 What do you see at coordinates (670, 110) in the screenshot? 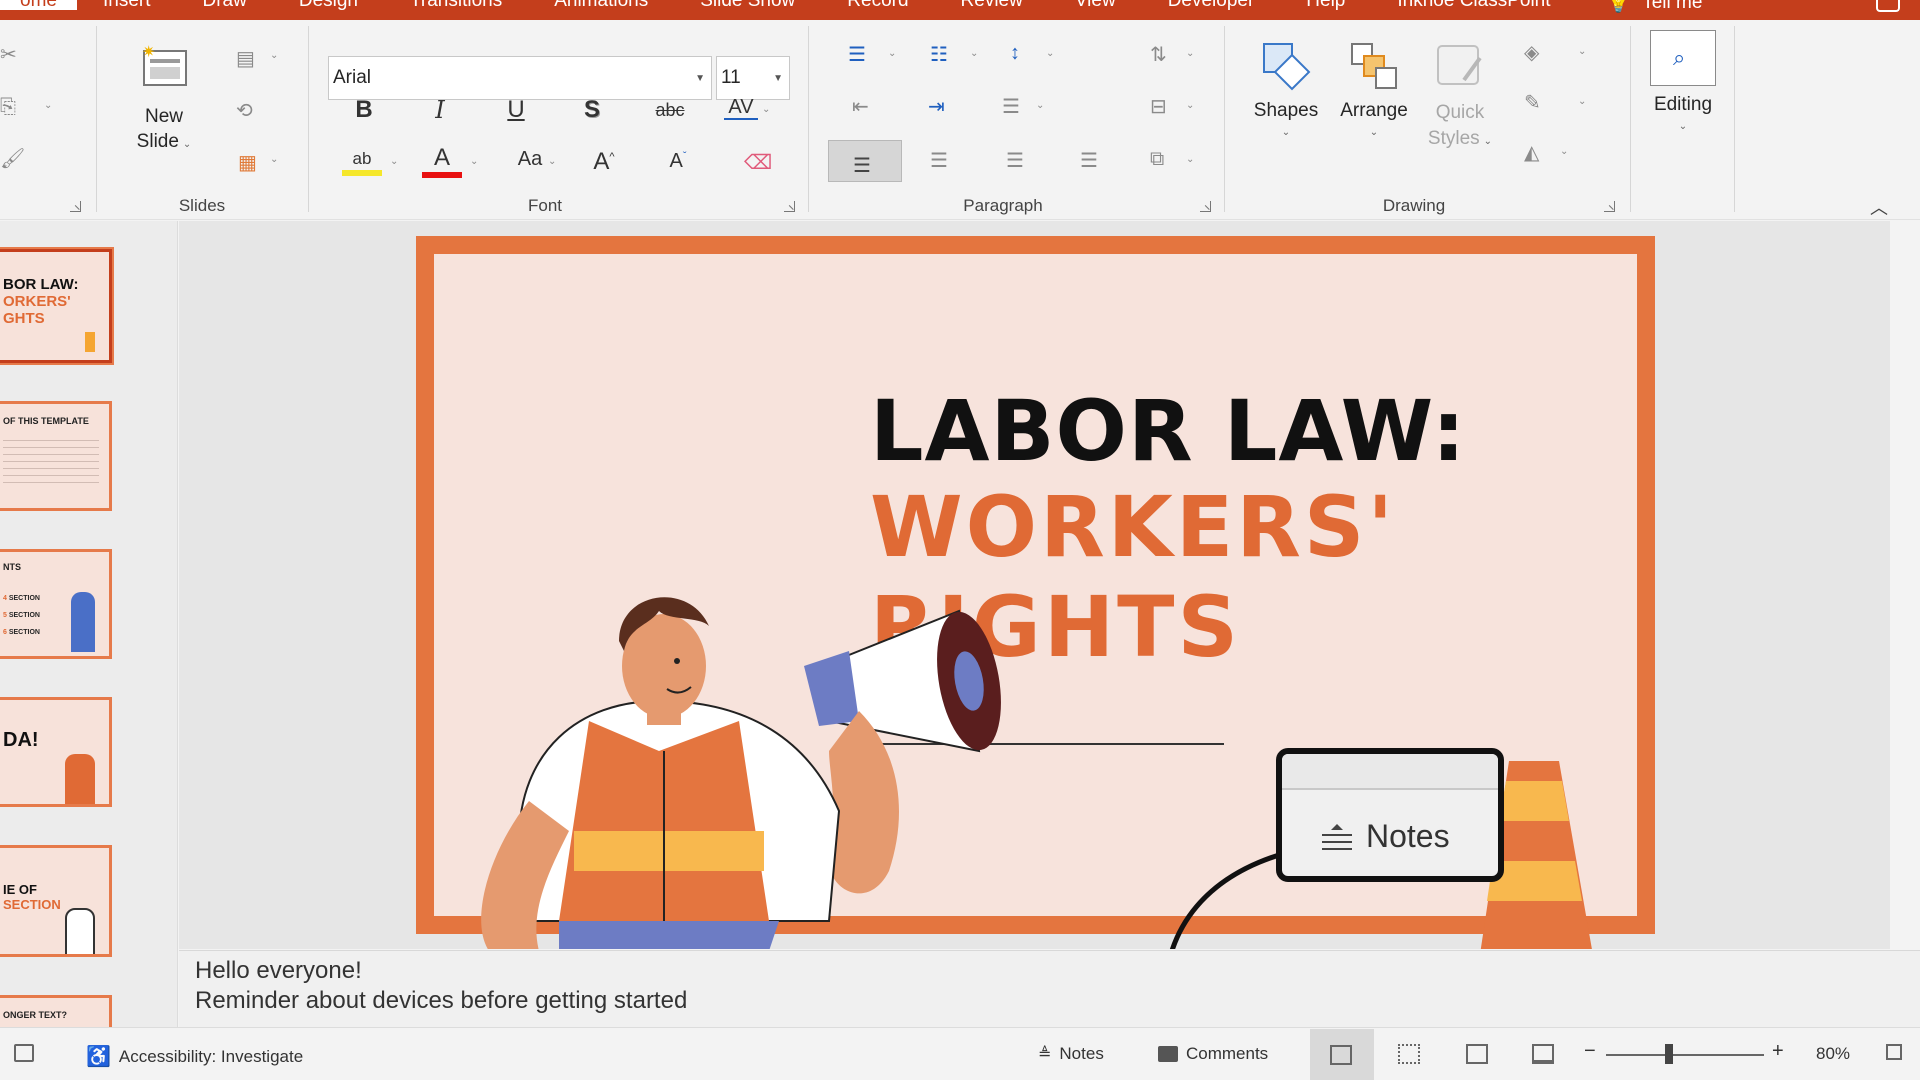
I see `strikethrough-button: abc` at bounding box center [670, 110].